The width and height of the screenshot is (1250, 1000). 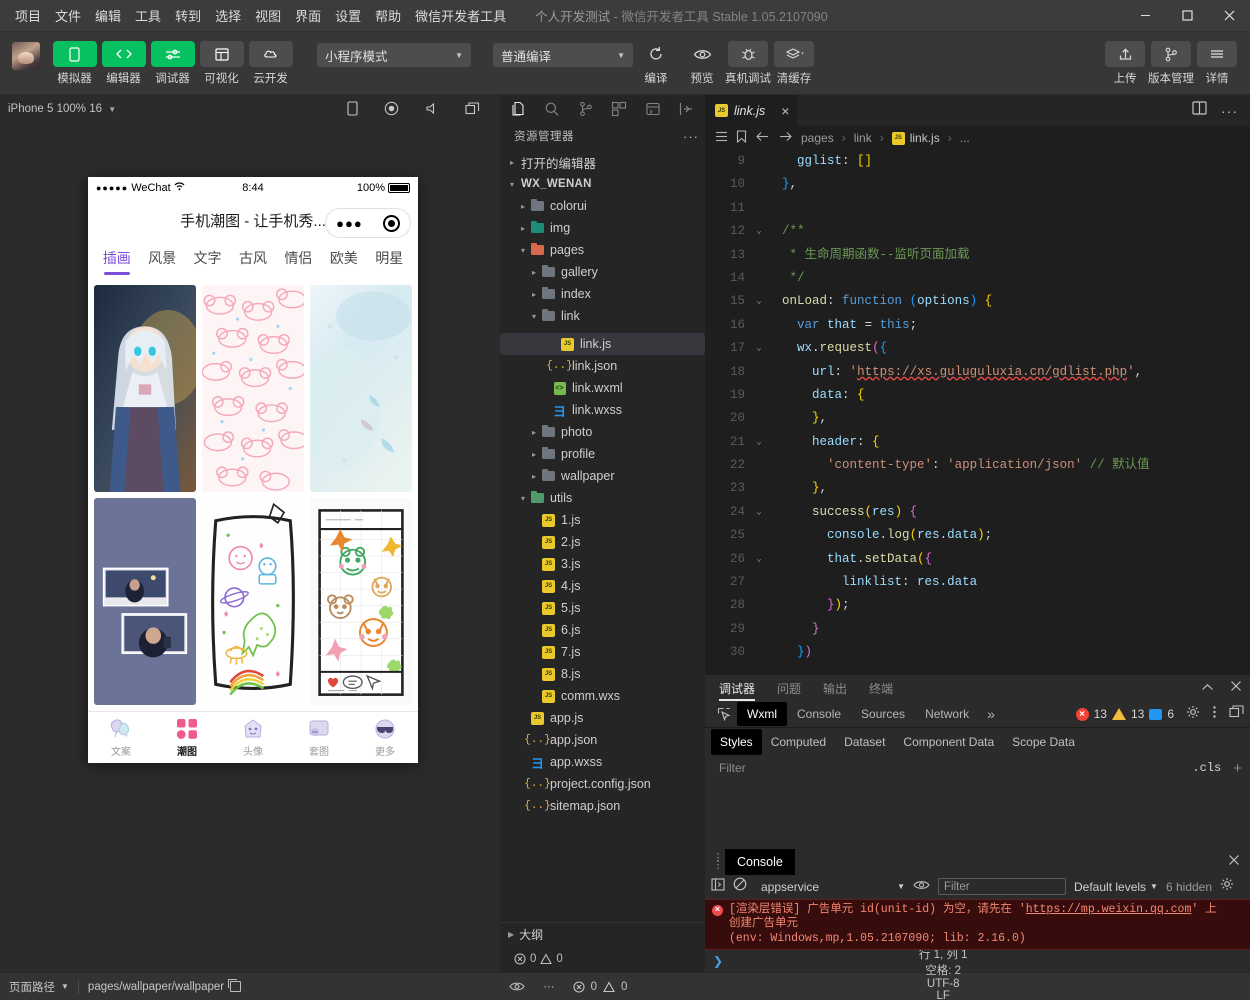 I want to click on tab-chaotu: 潮图, so click(x=187, y=737).